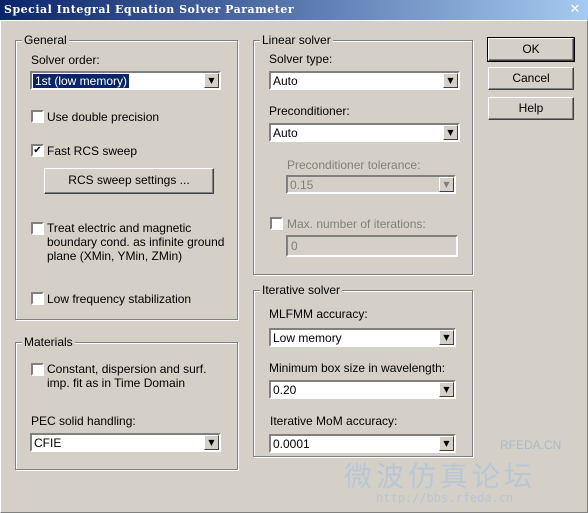  Describe the element at coordinates (296, 40) in the screenshot. I see `linear-solver-legend: Linear solver` at that location.